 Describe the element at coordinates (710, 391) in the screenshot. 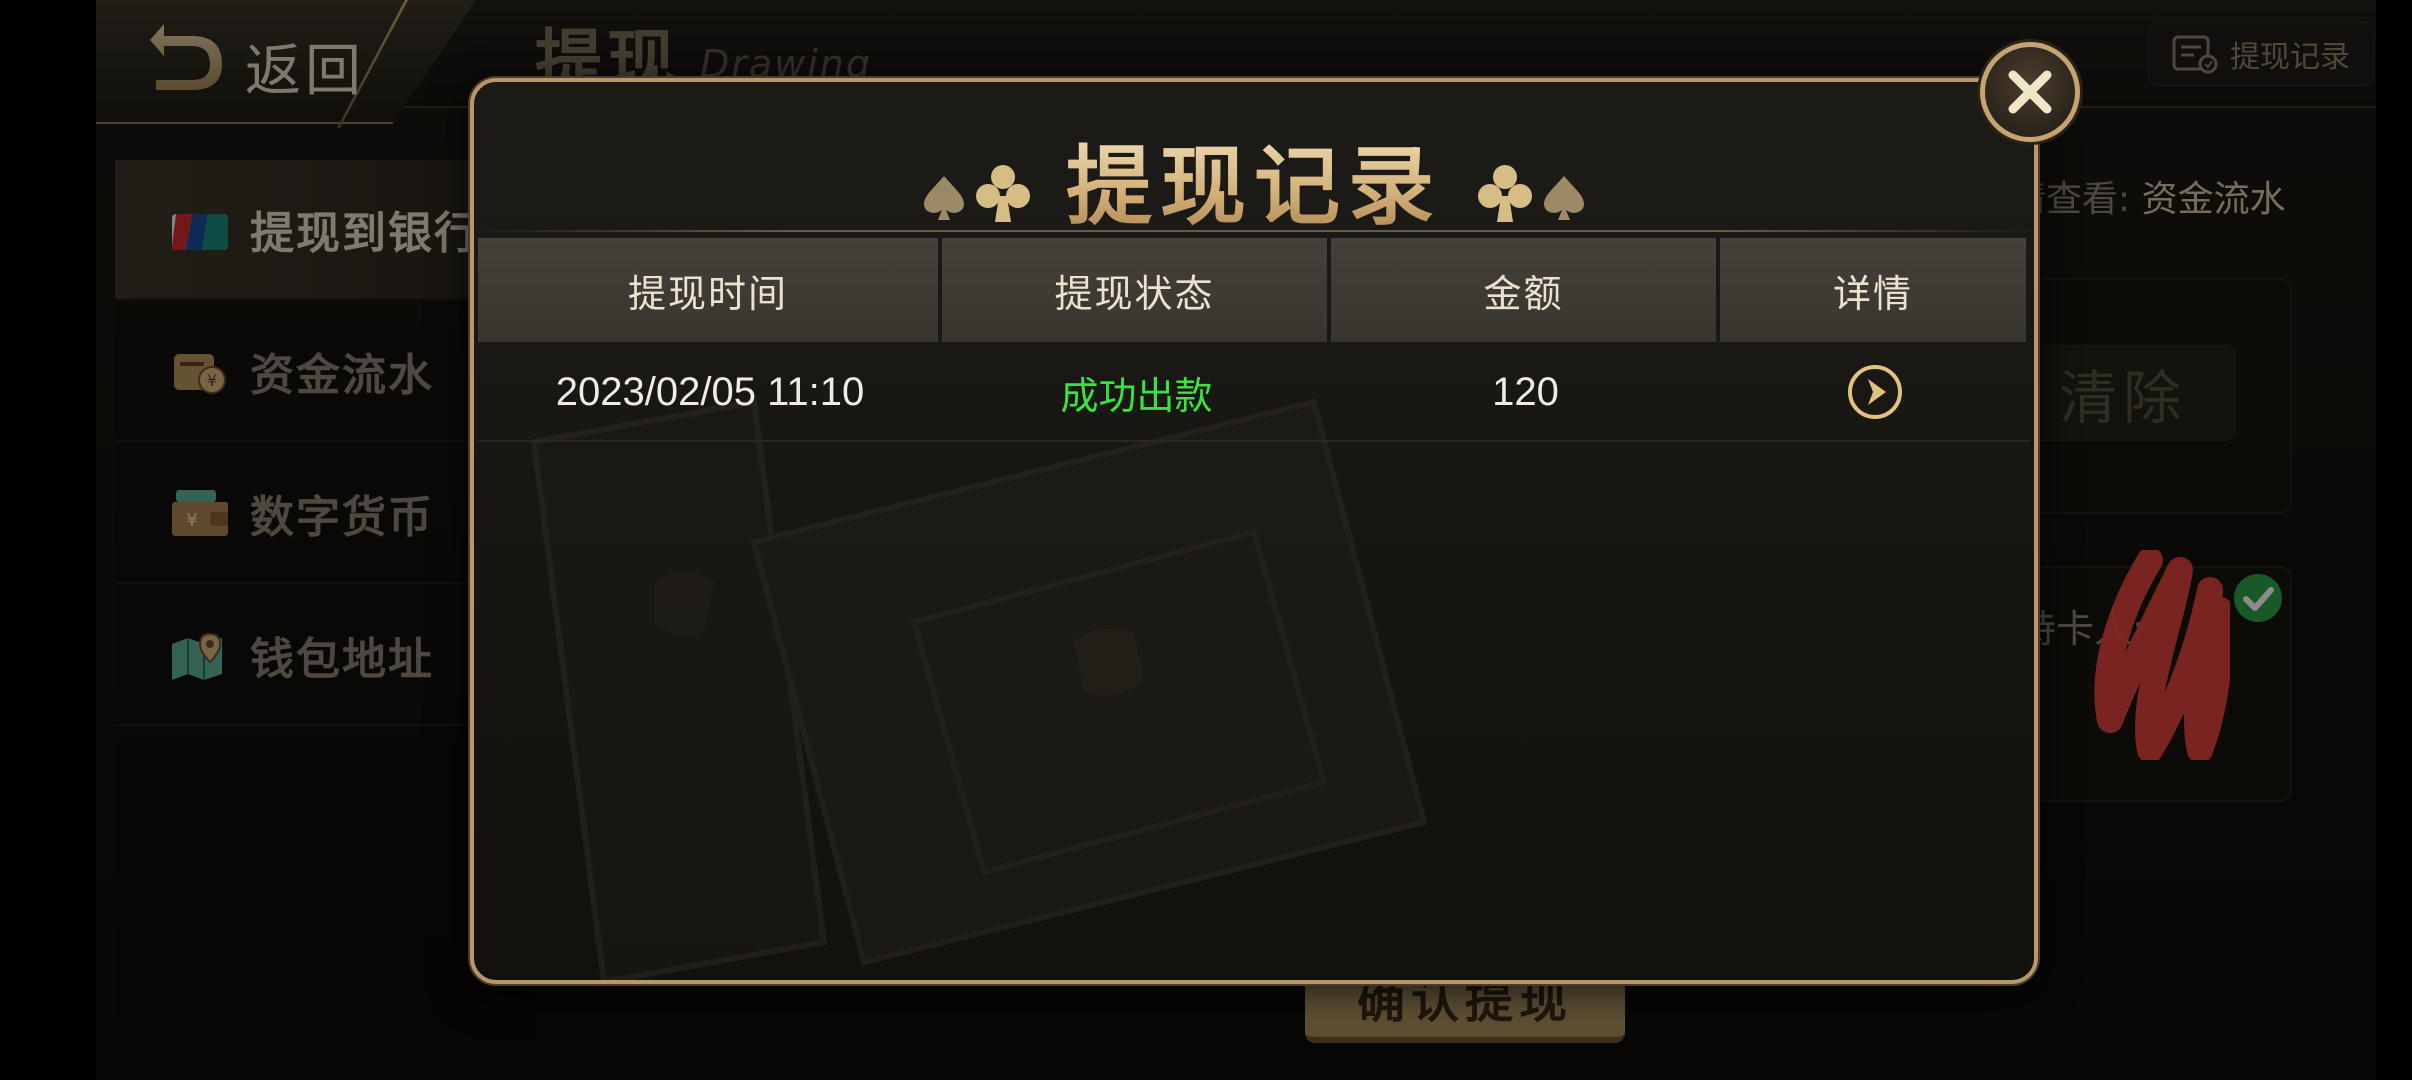

I see `cell-time: 2023/02/05 11:10` at that location.